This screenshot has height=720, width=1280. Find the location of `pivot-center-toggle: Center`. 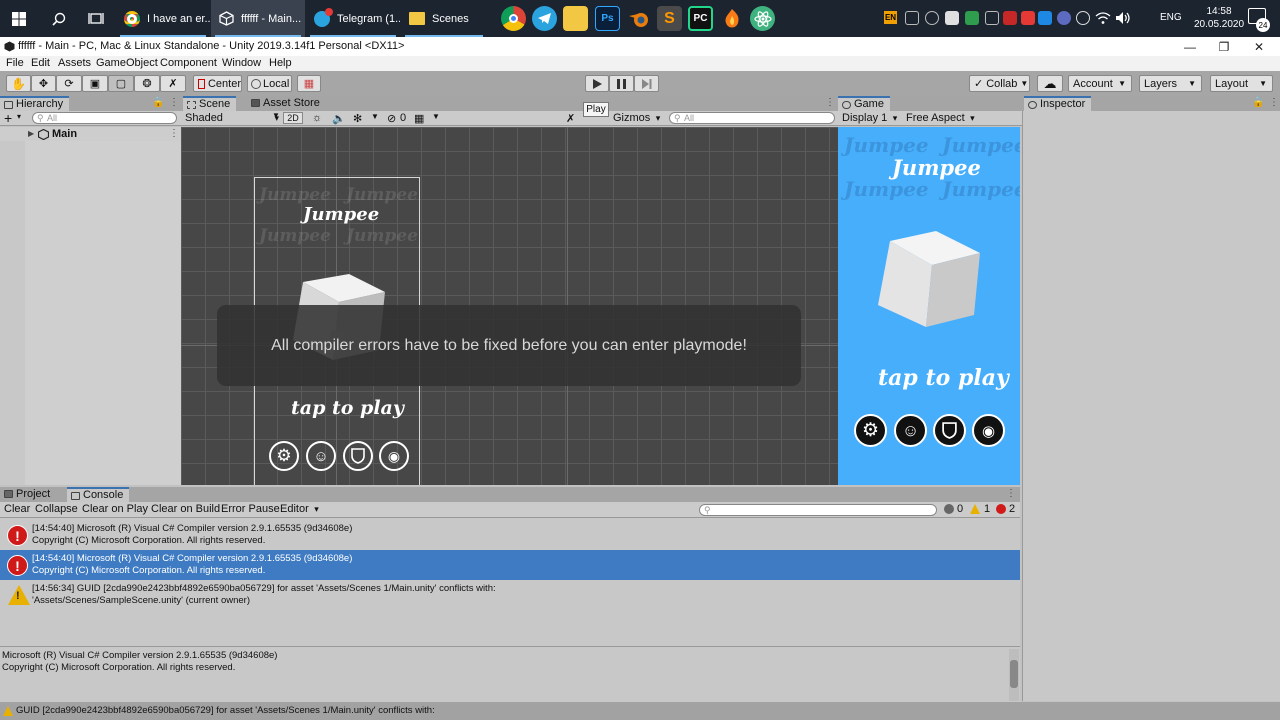

pivot-center-toggle: Center is located at coordinates (217, 83).